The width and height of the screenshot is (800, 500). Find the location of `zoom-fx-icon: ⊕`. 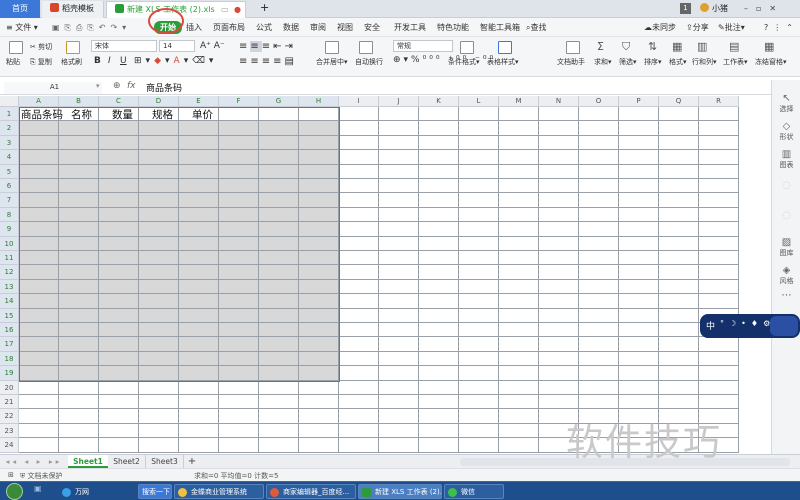

zoom-fx-icon: ⊕ is located at coordinates (117, 86).